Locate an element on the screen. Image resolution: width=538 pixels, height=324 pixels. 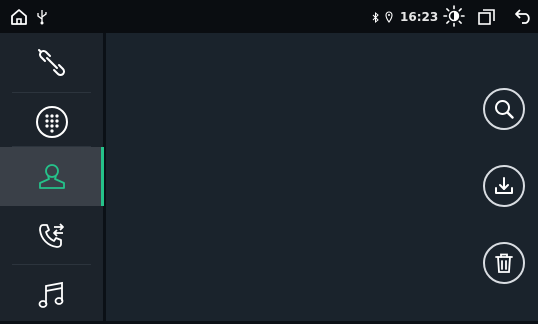
sidebar-item-call-log is located at coordinates (51, 235).